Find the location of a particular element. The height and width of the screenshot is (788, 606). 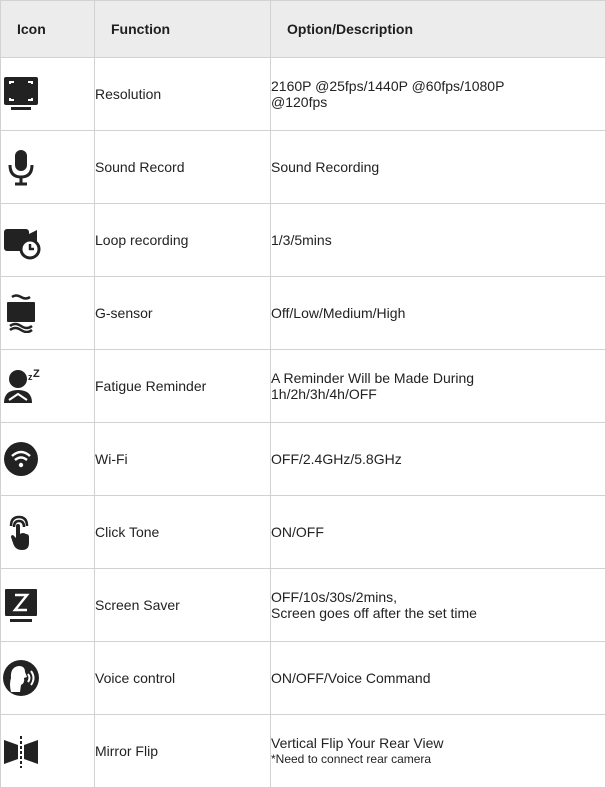

table-row: G-sensor Off/Low/Medium/High is located at coordinates (303, 313).